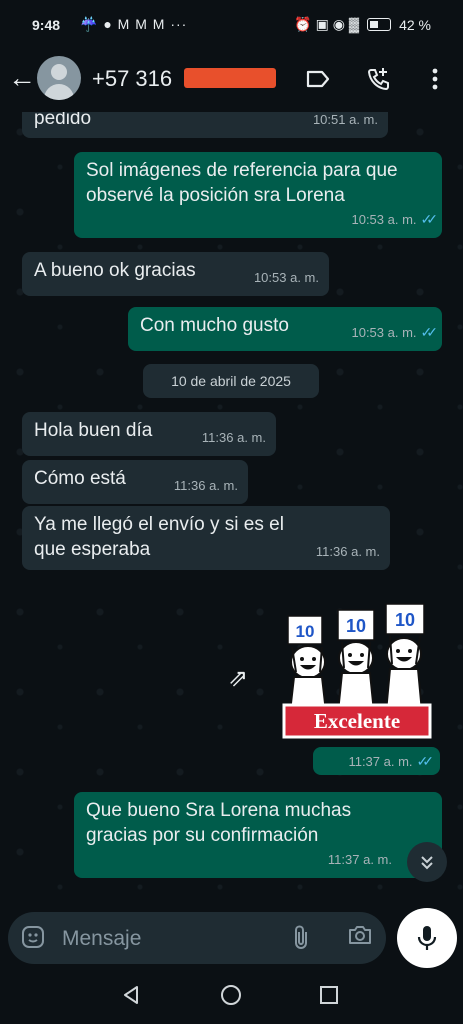 The image size is (463, 1024). Describe the element at coordinates (435, 79) in the screenshot. I see `more-options-icon` at that location.